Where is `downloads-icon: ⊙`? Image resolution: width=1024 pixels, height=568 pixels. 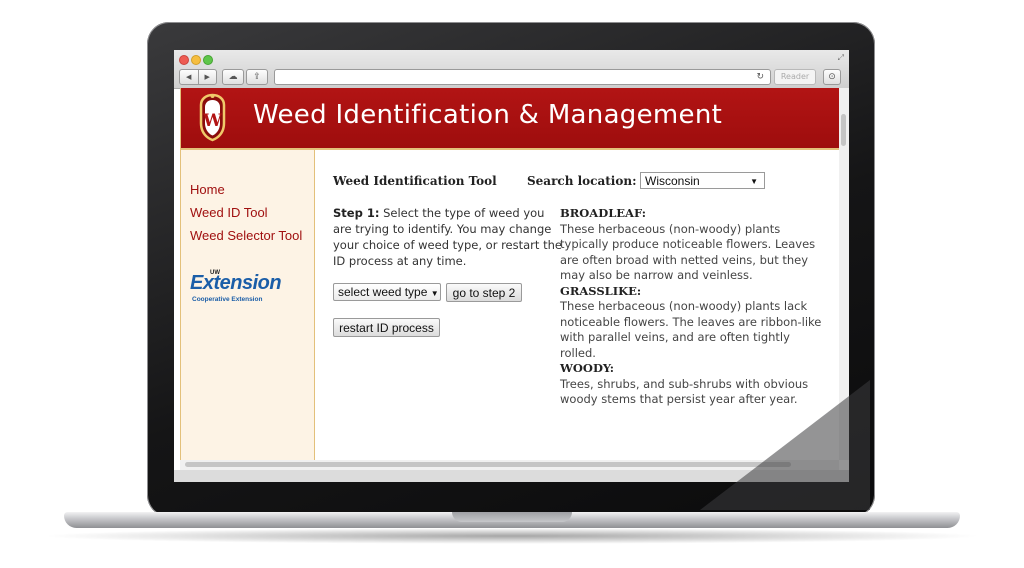 downloads-icon: ⊙ is located at coordinates (832, 77).